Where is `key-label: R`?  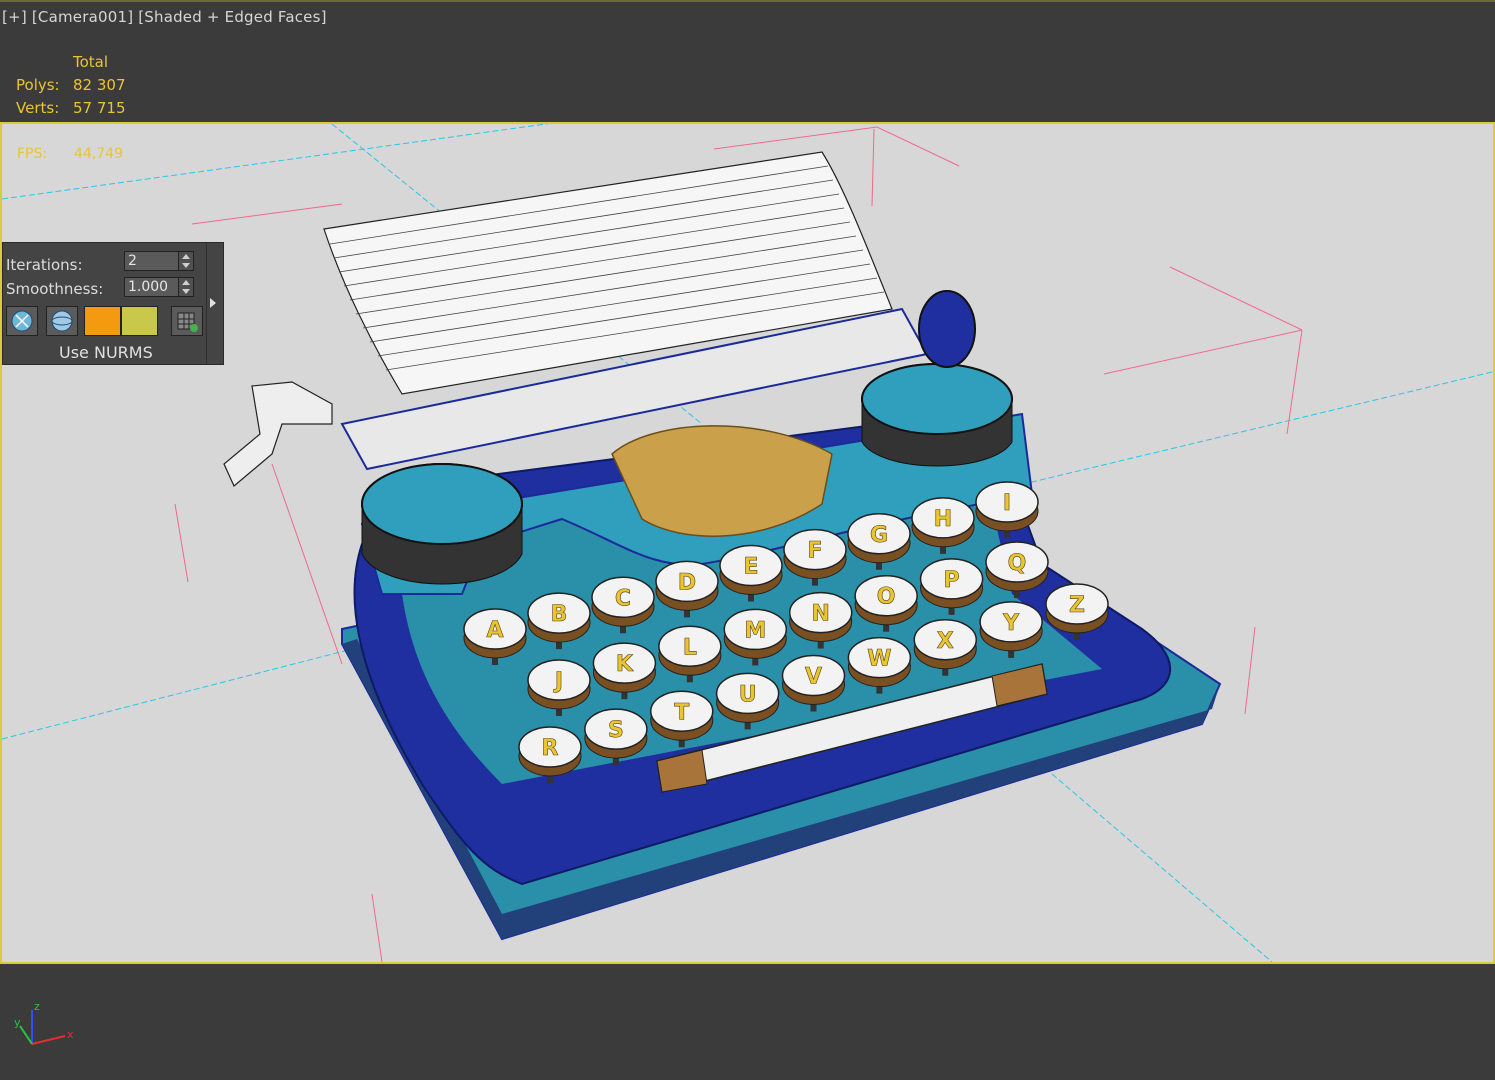
key-label: R is located at coordinates (550, 748).